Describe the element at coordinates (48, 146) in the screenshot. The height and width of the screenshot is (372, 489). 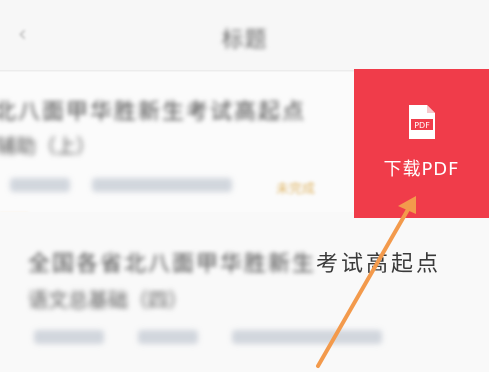
I see `item-title-continued: 辅助（上）` at that location.